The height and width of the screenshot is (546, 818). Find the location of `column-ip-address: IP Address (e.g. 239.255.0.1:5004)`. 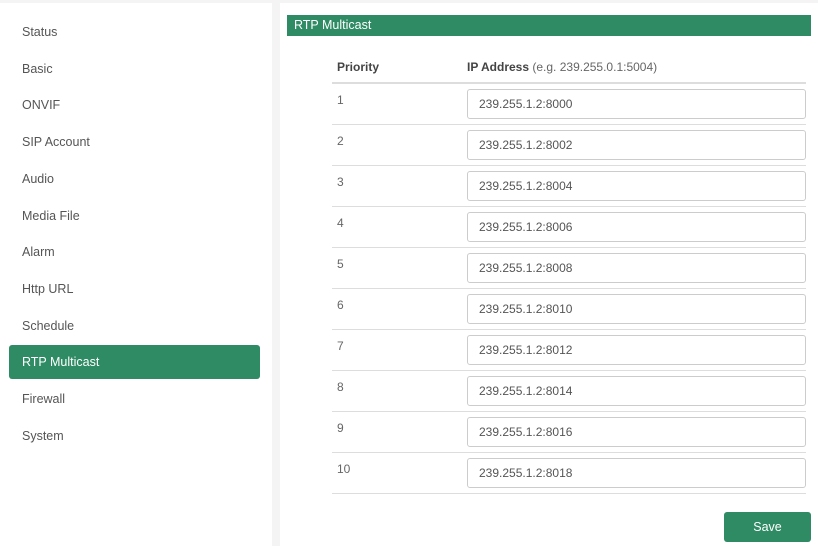

column-ip-address: IP Address (e.g. 239.255.0.1:5004) is located at coordinates (562, 67).